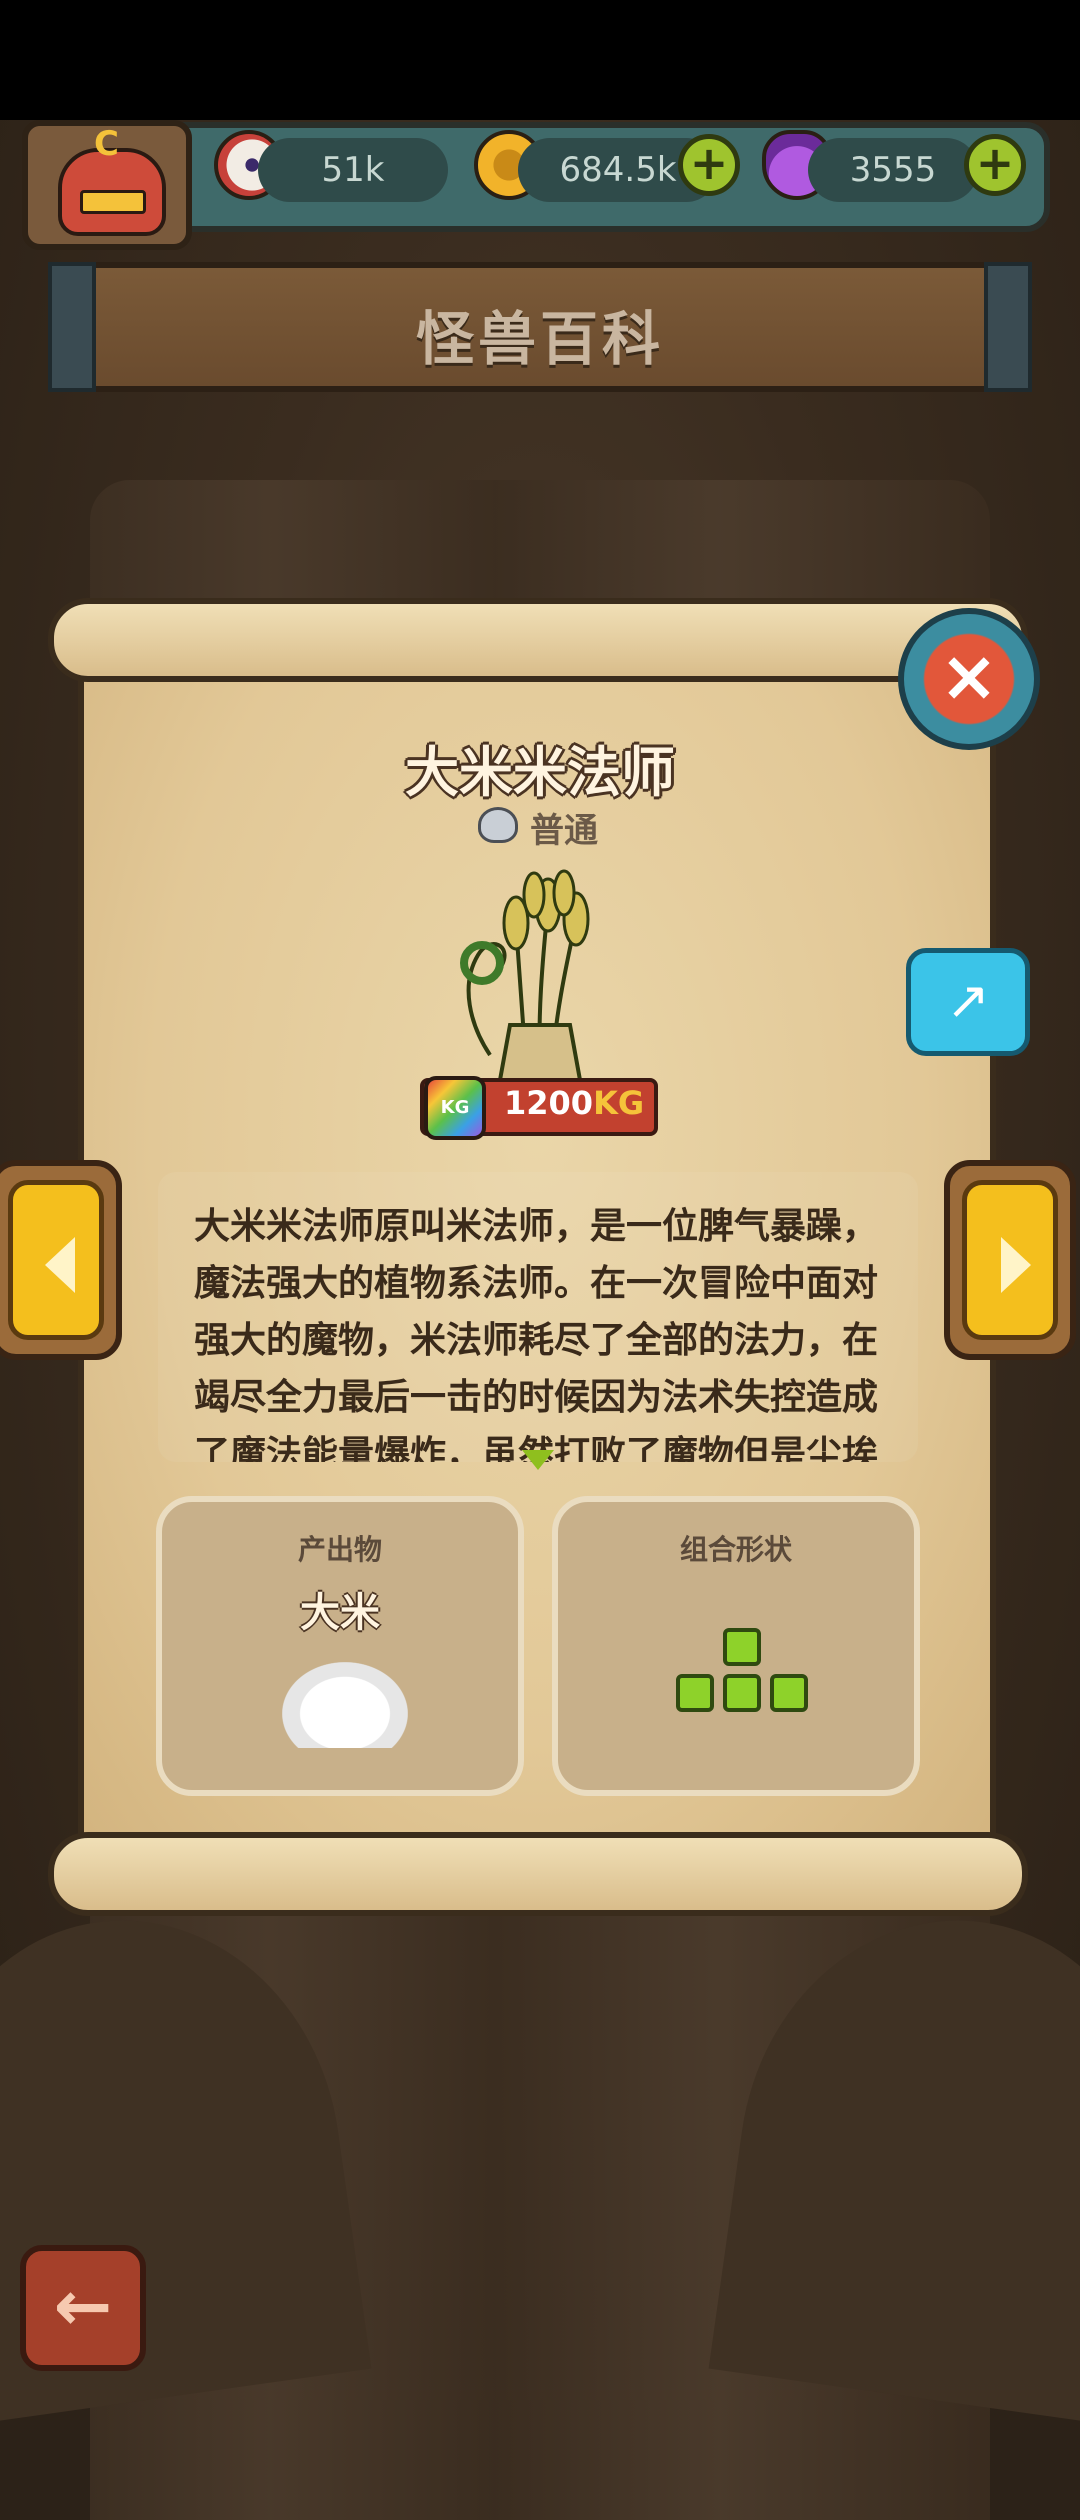  Describe the element at coordinates (339, 1549) in the screenshot. I see `output-card-title: 产出物` at that location.